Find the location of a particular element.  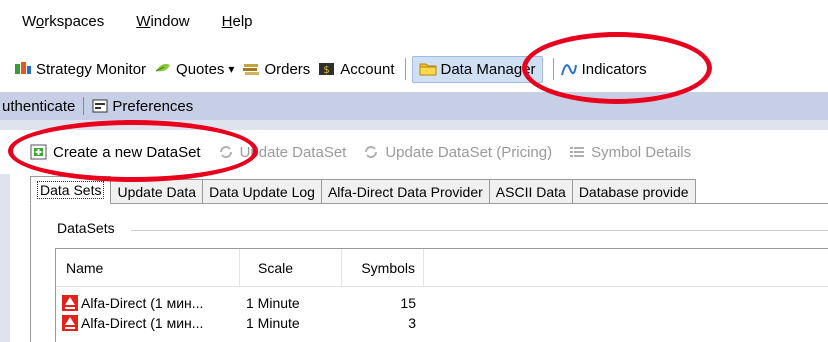

group-divider is located at coordinates (479, 230).